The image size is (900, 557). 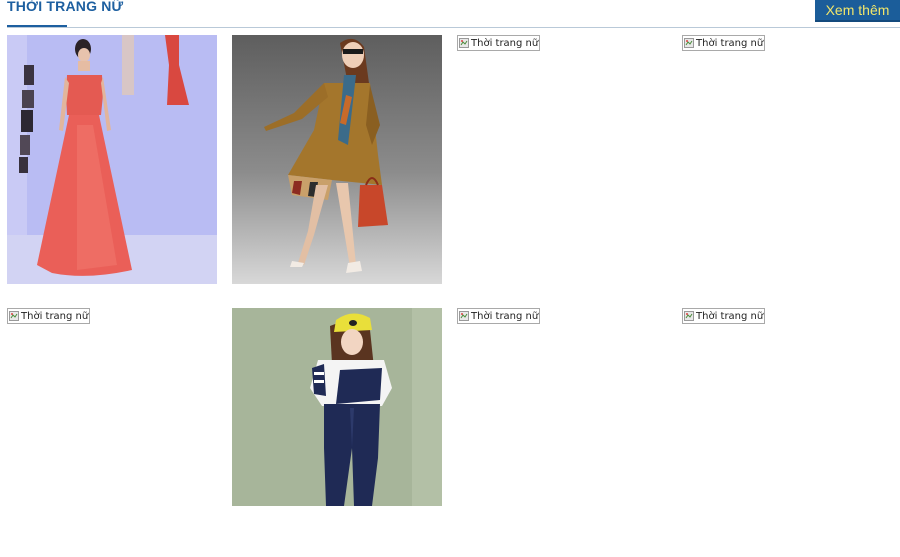 What do you see at coordinates (112, 432) in the screenshot?
I see `product-card-5: Thời trang nữ` at bounding box center [112, 432].